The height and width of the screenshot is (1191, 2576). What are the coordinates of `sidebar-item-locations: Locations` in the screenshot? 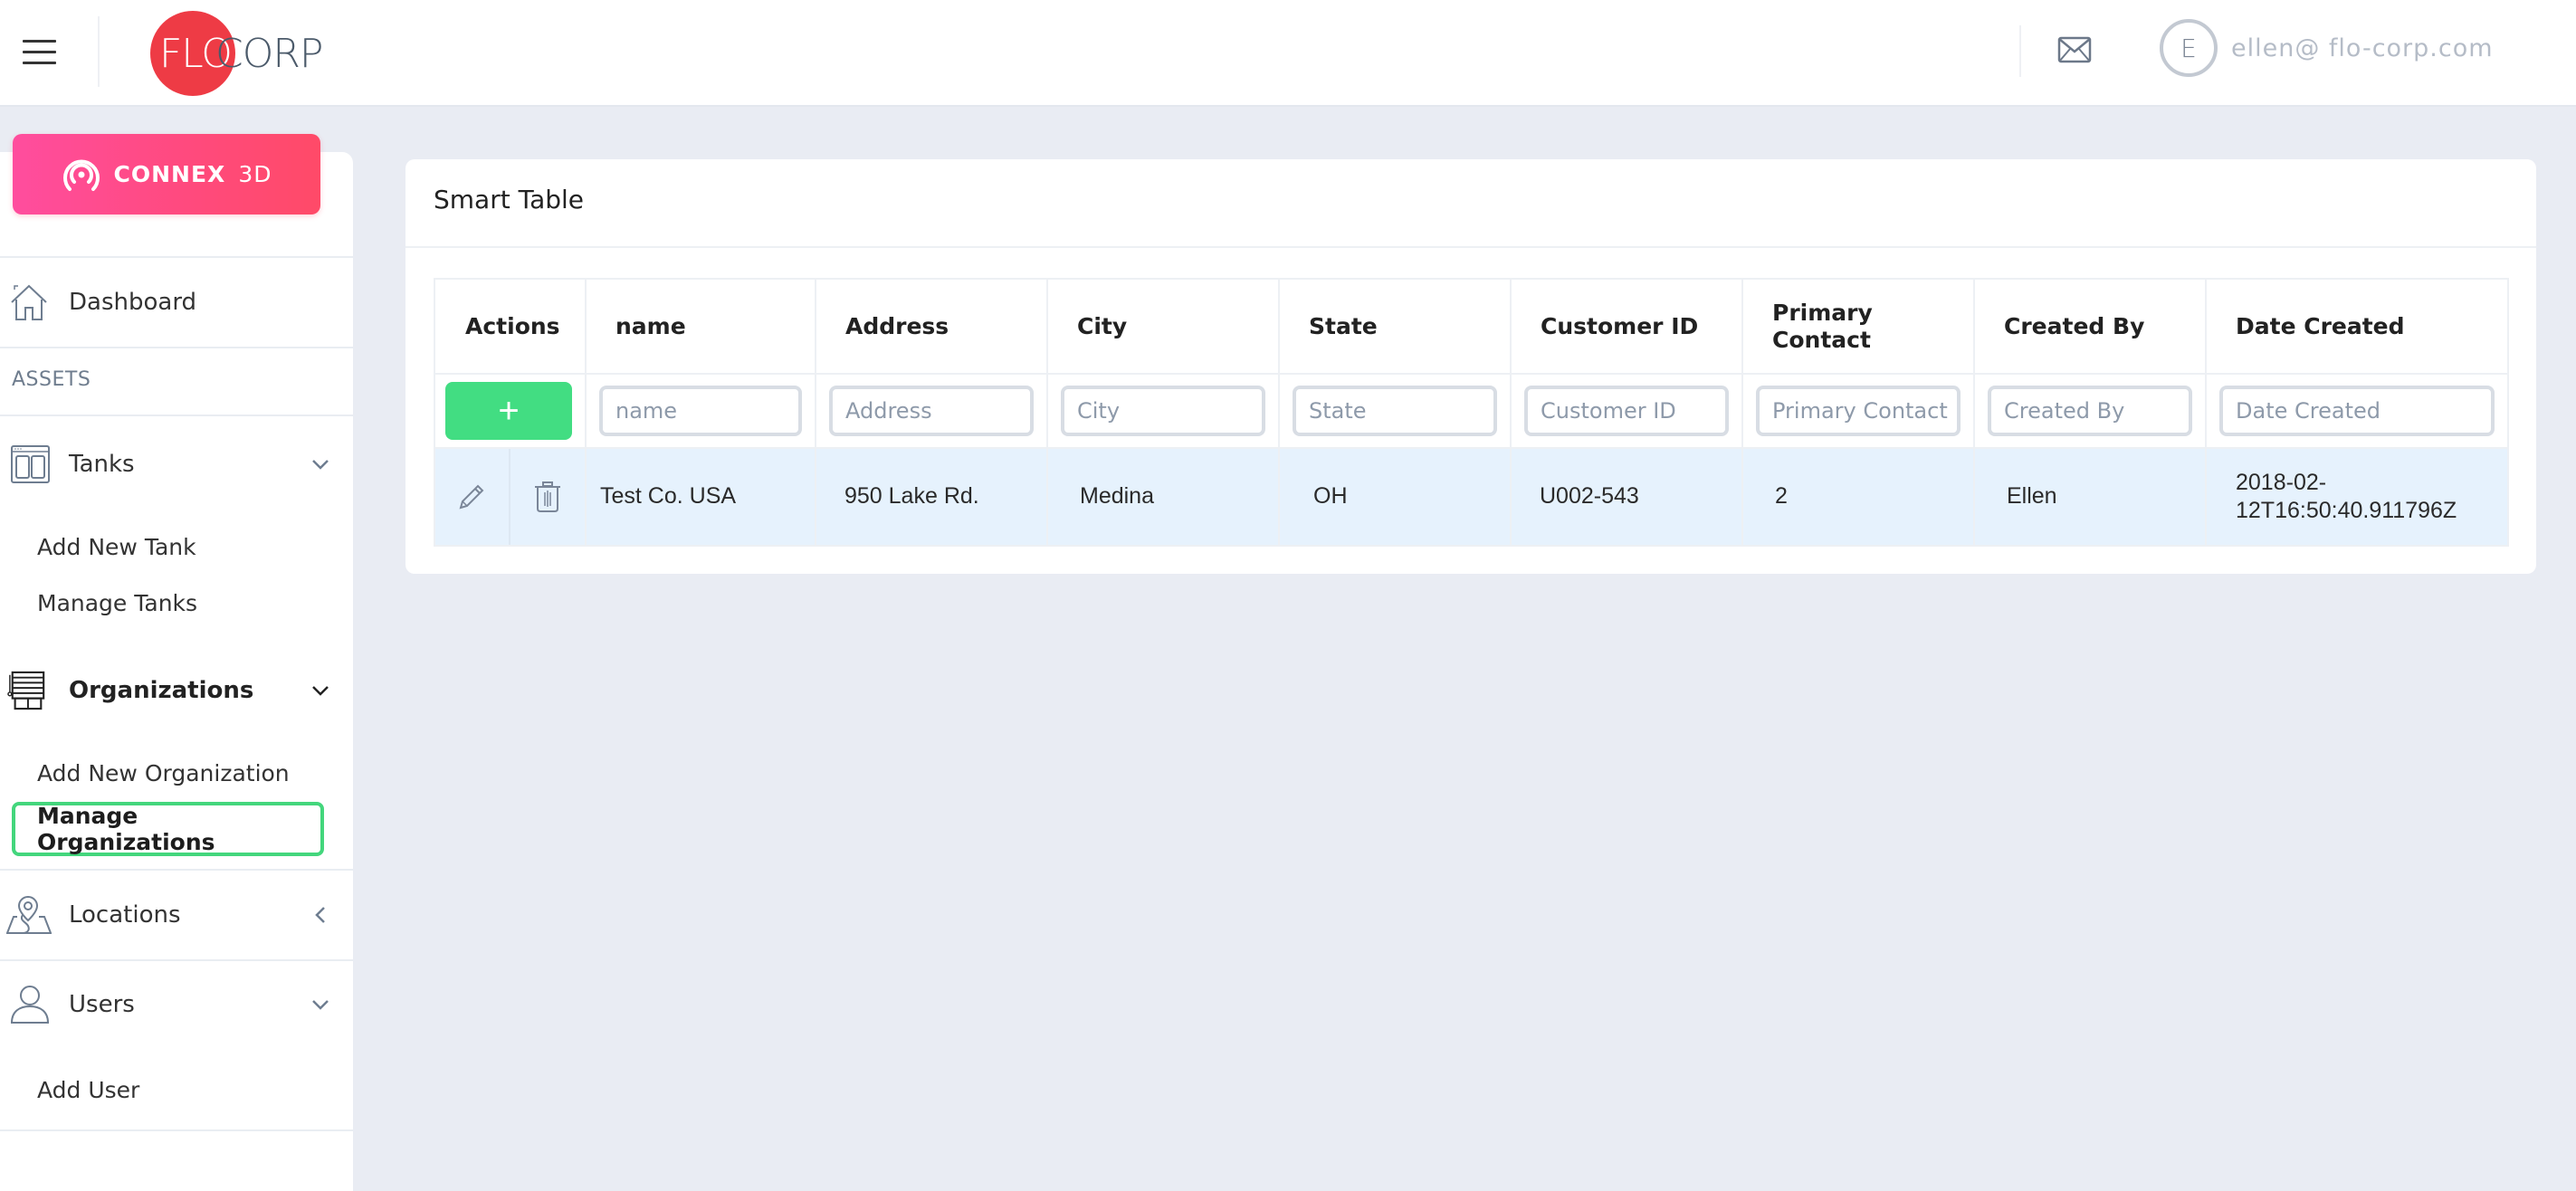 It's located at (176, 915).